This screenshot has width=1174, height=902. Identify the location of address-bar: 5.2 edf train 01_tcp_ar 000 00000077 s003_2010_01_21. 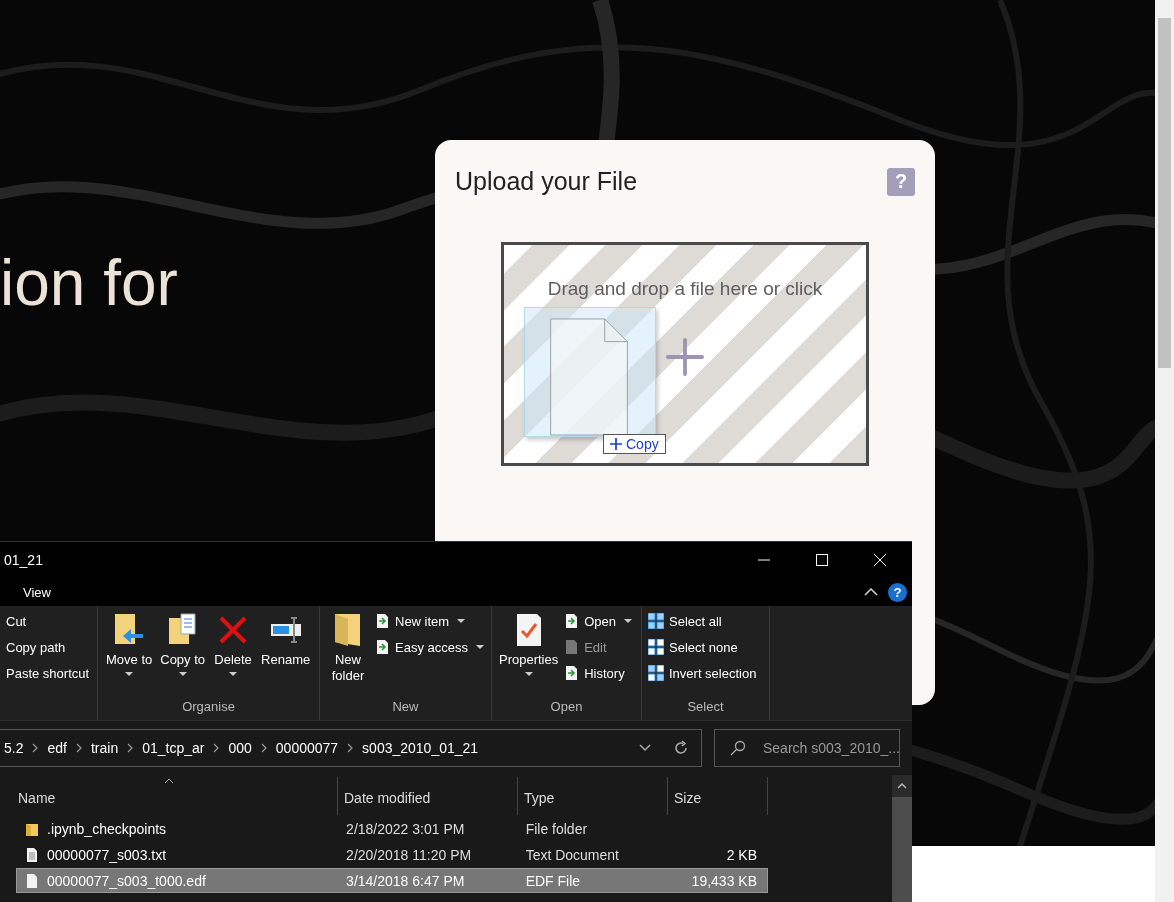
(351, 748).